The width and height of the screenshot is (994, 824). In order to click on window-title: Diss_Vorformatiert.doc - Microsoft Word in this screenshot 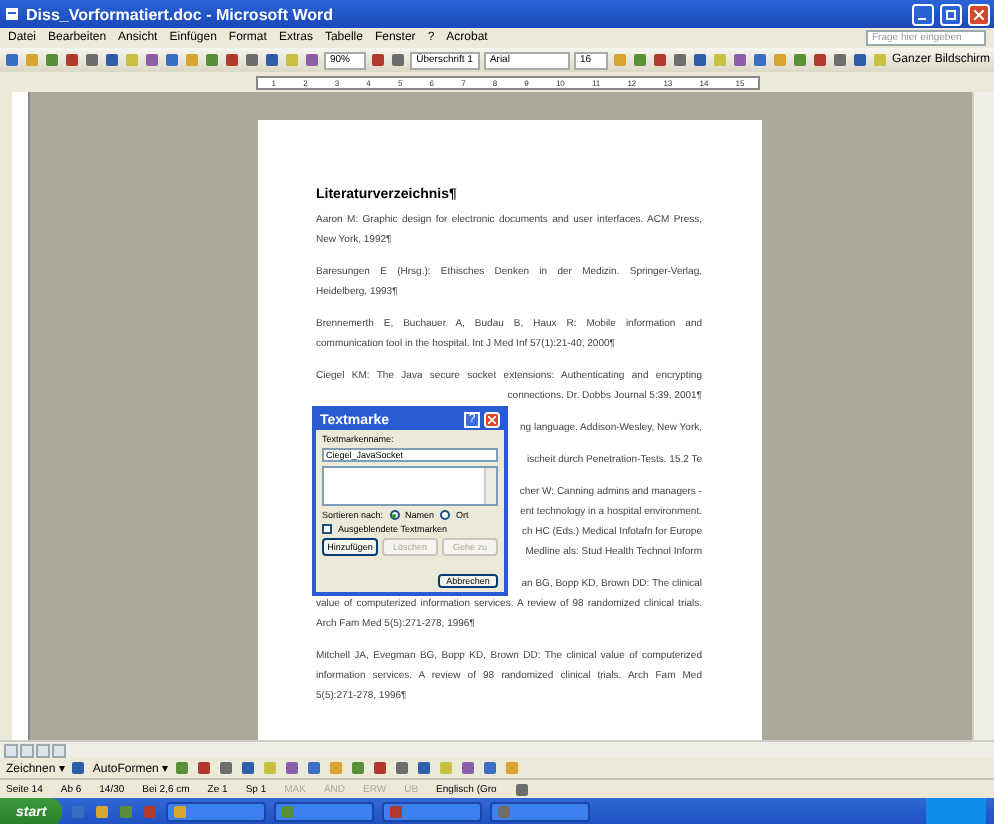, I will do `click(180, 14)`.